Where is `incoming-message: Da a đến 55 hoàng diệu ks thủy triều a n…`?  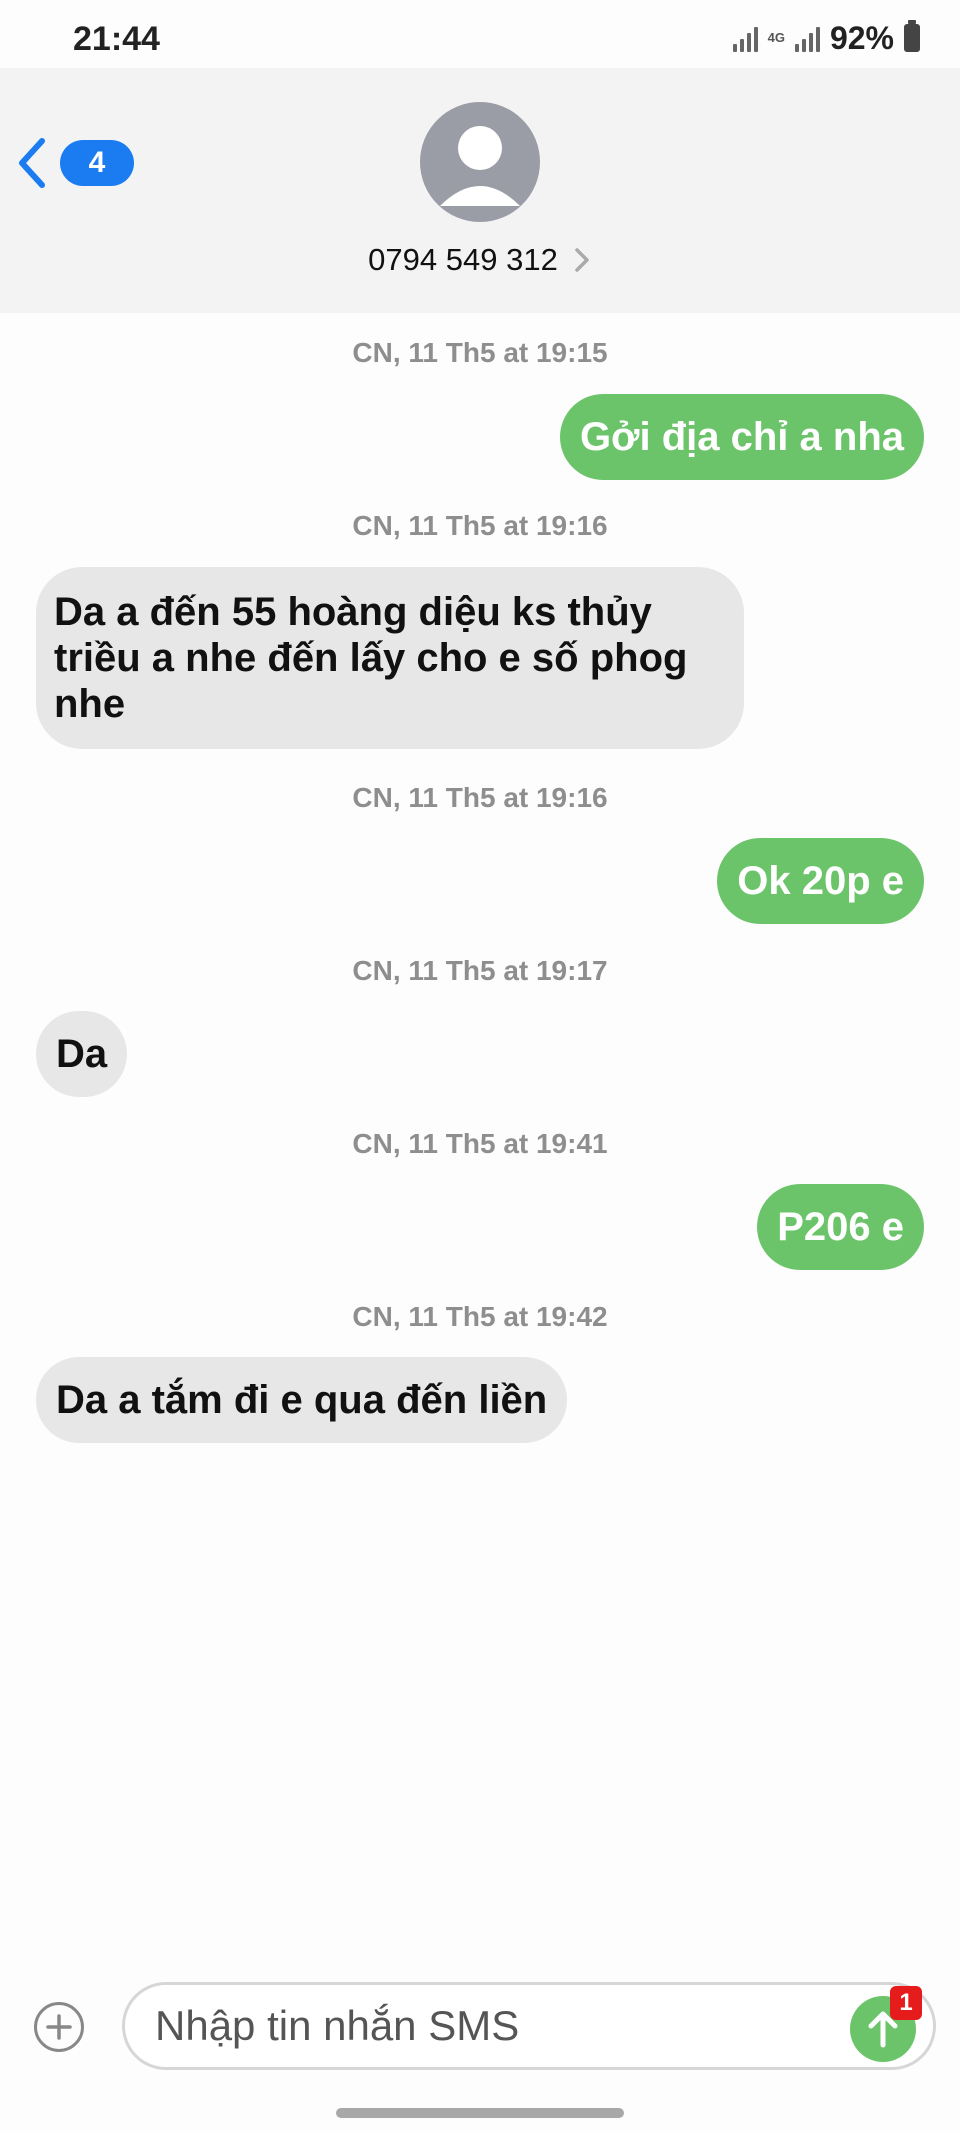
incoming-message: Da a đến 55 hoàng diệu ks thủy triều a n… is located at coordinates (390, 658).